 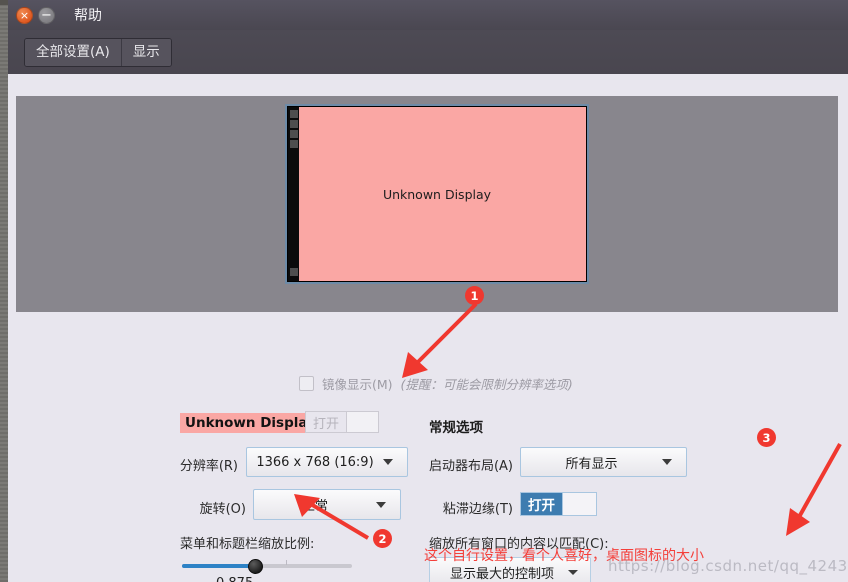 What do you see at coordinates (24, 15) in the screenshot?
I see `close-icon: ×` at bounding box center [24, 15].